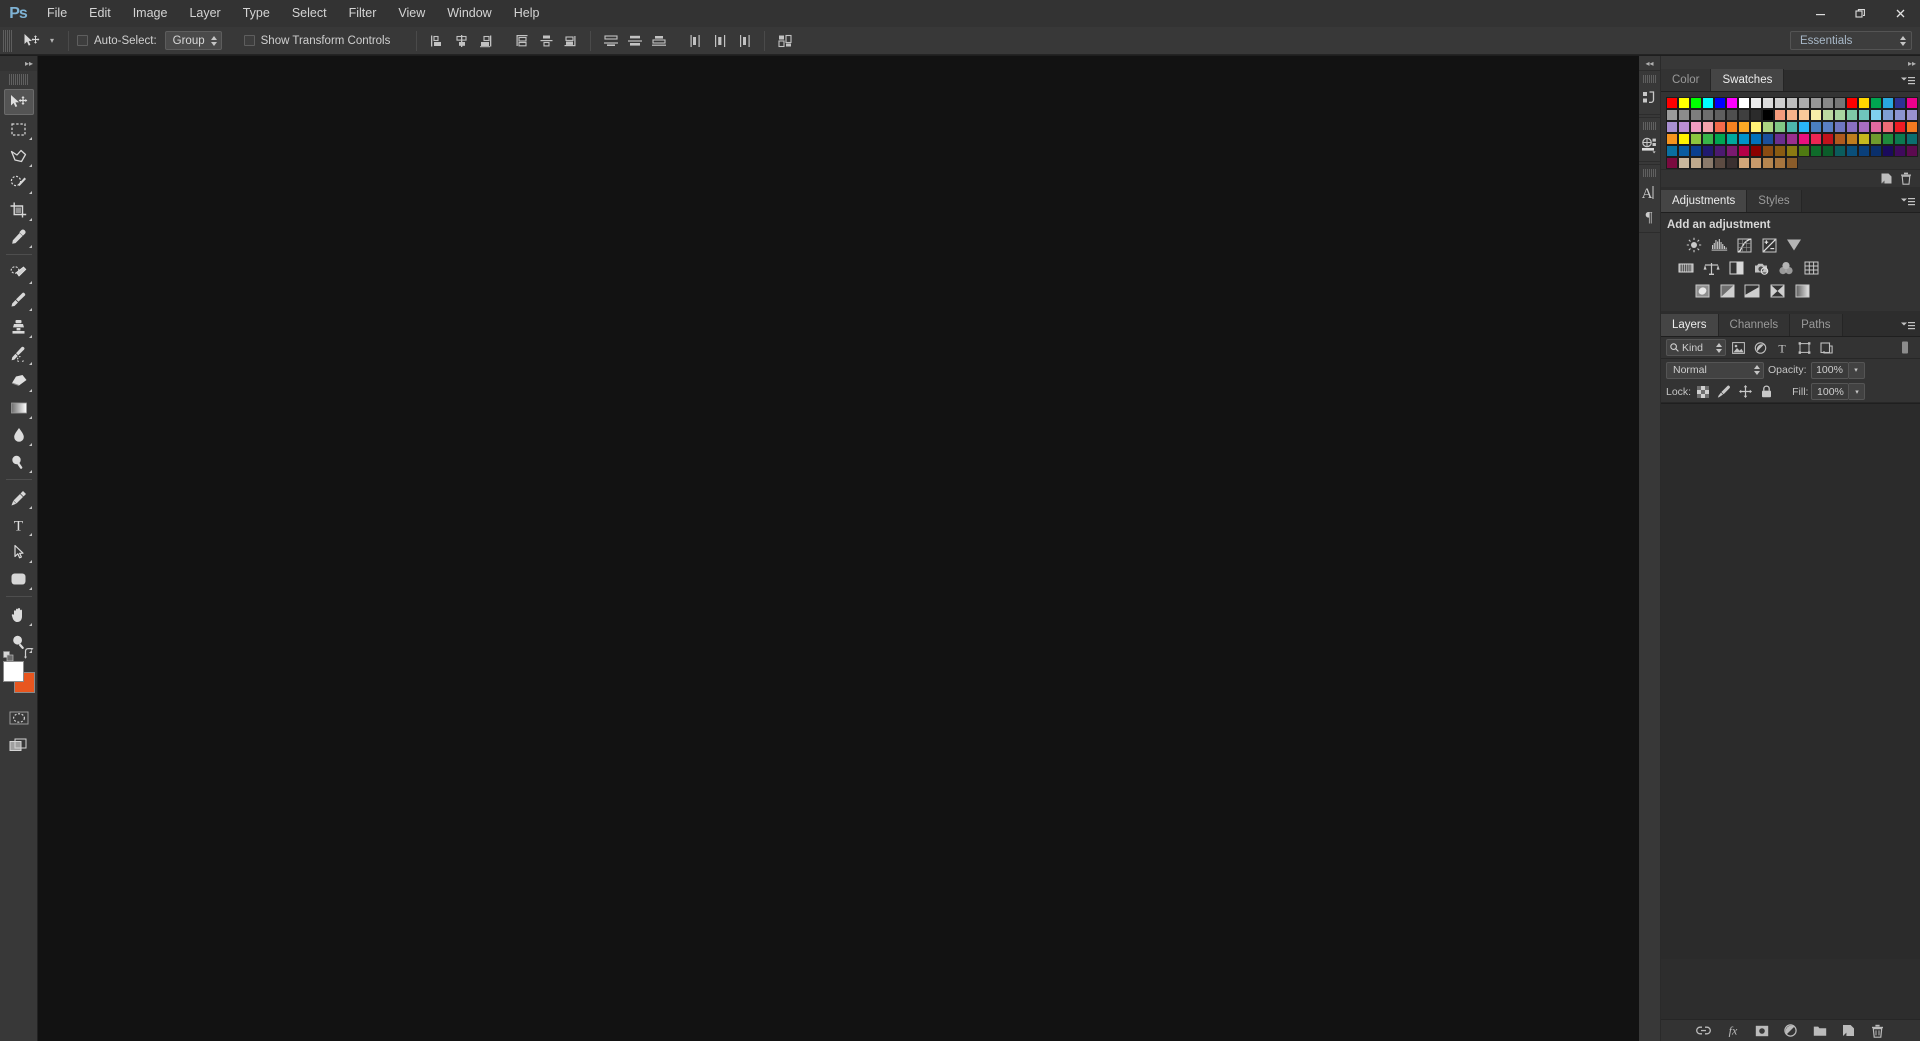 Image resolution: width=1920 pixels, height=1041 pixels. What do you see at coordinates (1905, 348) in the screenshot?
I see `filter-toggle-button` at bounding box center [1905, 348].